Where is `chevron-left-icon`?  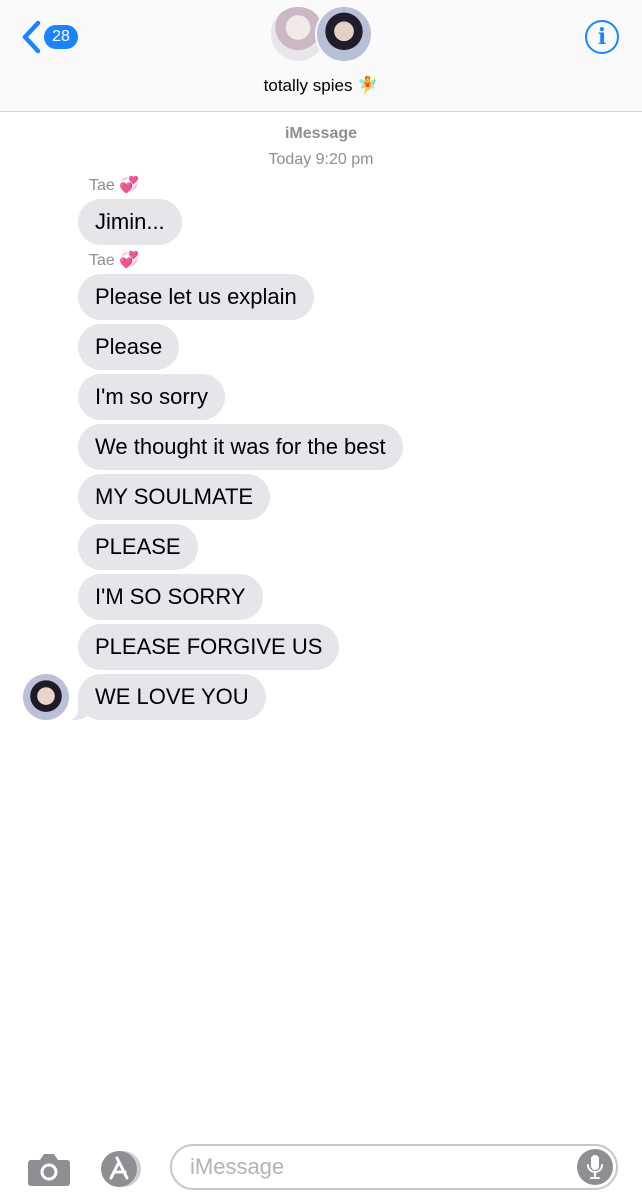 chevron-left-icon is located at coordinates (31, 37).